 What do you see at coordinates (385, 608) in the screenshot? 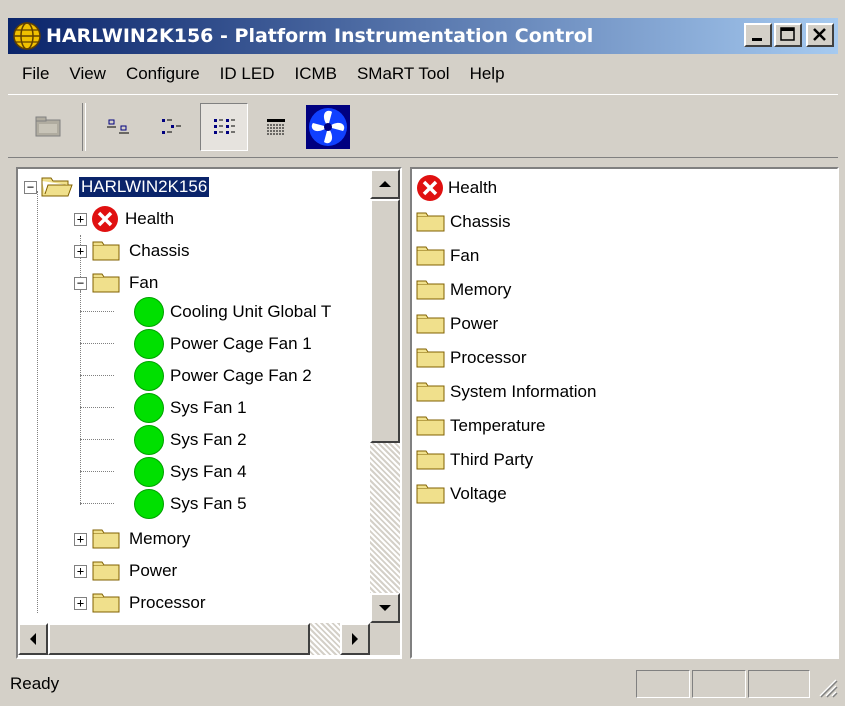
I see `scroll-down-button` at bounding box center [385, 608].